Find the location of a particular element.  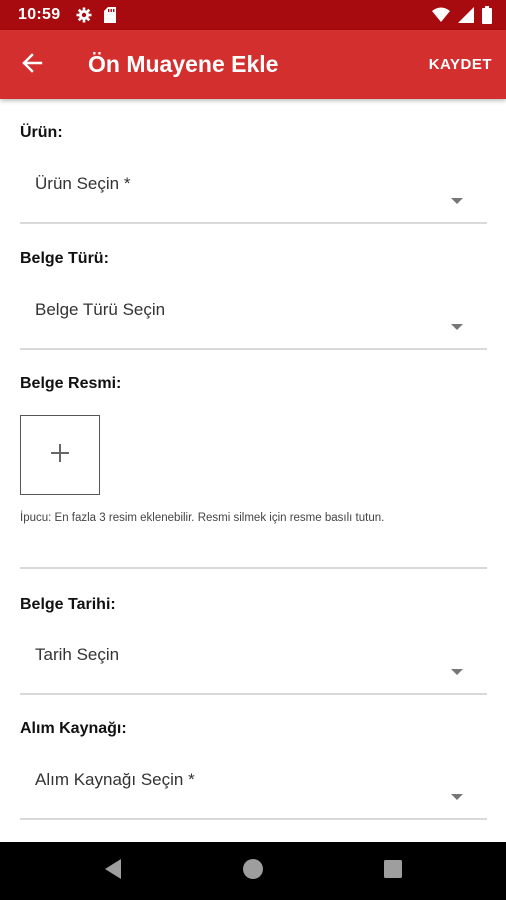

document-date-select-value: Tarih Seçin is located at coordinates (77, 654).